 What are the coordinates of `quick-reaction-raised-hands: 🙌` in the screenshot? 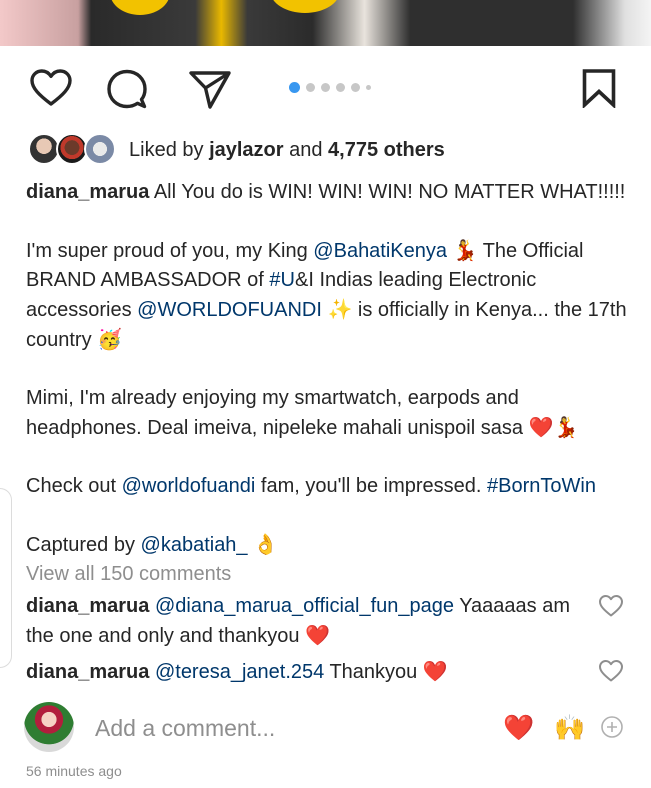 It's located at (569, 728).